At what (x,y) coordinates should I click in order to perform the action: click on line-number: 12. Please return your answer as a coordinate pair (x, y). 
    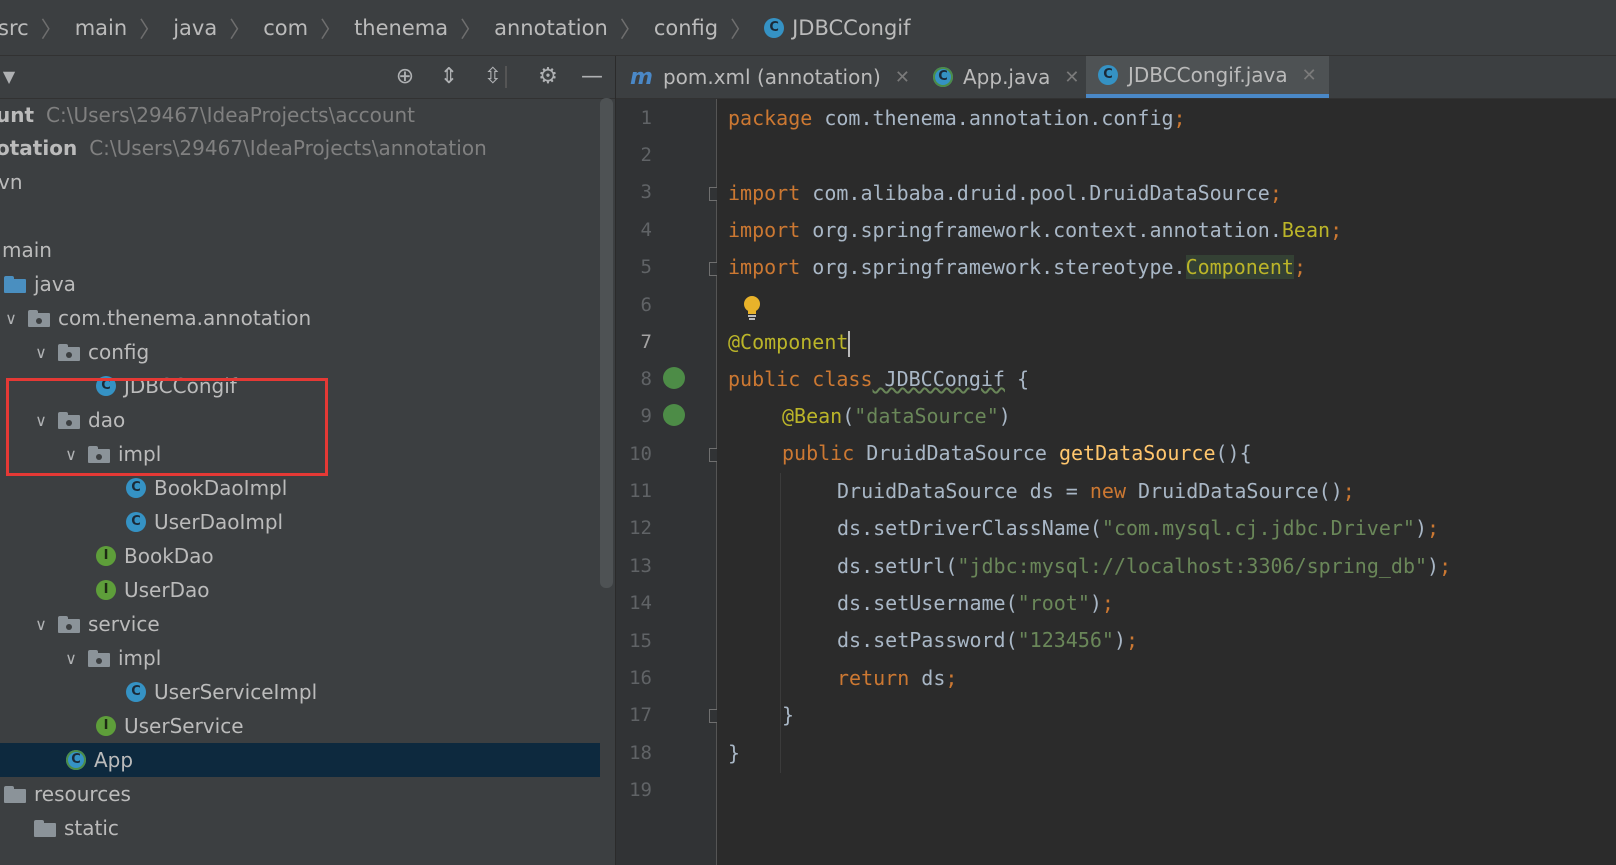
    Looking at the image, I should click on (640, 528).